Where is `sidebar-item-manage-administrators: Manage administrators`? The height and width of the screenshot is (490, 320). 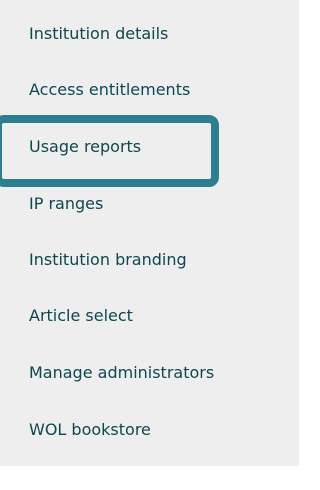
sidebar-item-manage-administrators: Manage administrators is located at coordinates (156, 373).